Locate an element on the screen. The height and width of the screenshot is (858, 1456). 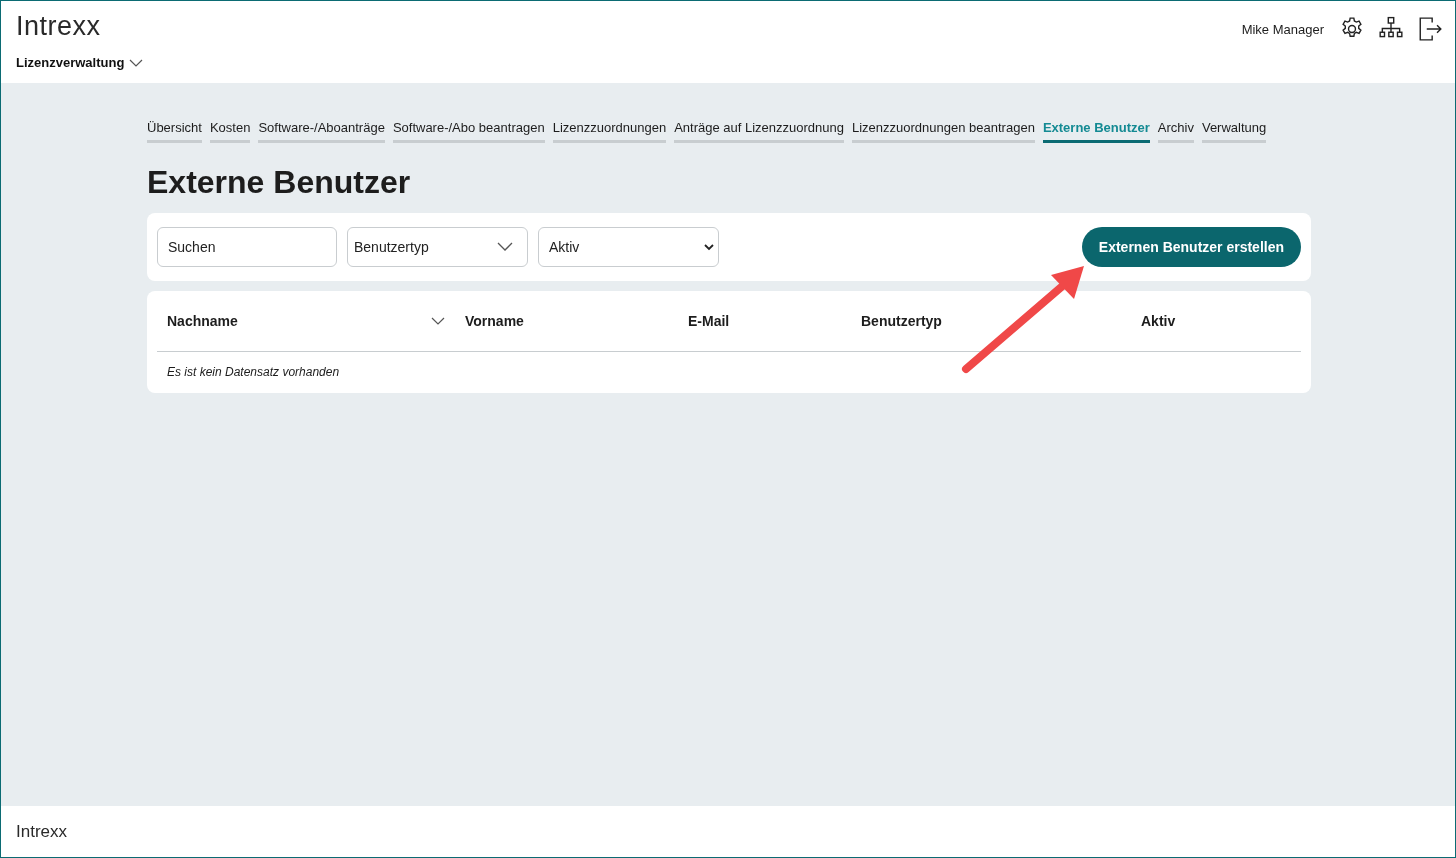
nav-tab: Kosten is located at coordinates (230, 131).